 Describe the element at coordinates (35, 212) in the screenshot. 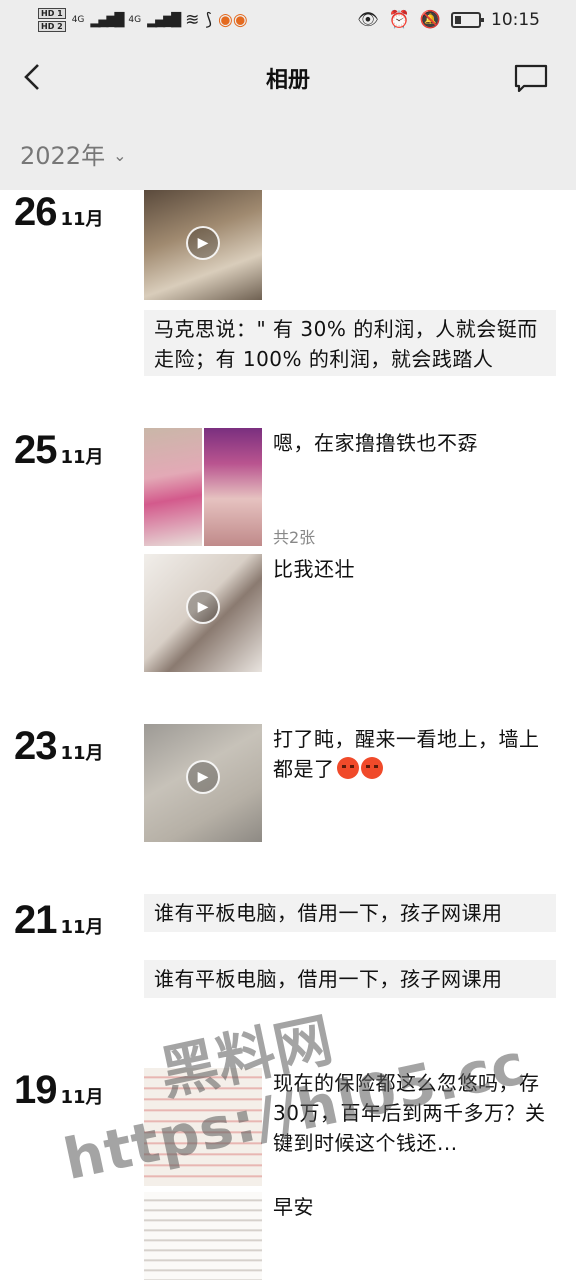

I see `entry-day: 26` at that location.